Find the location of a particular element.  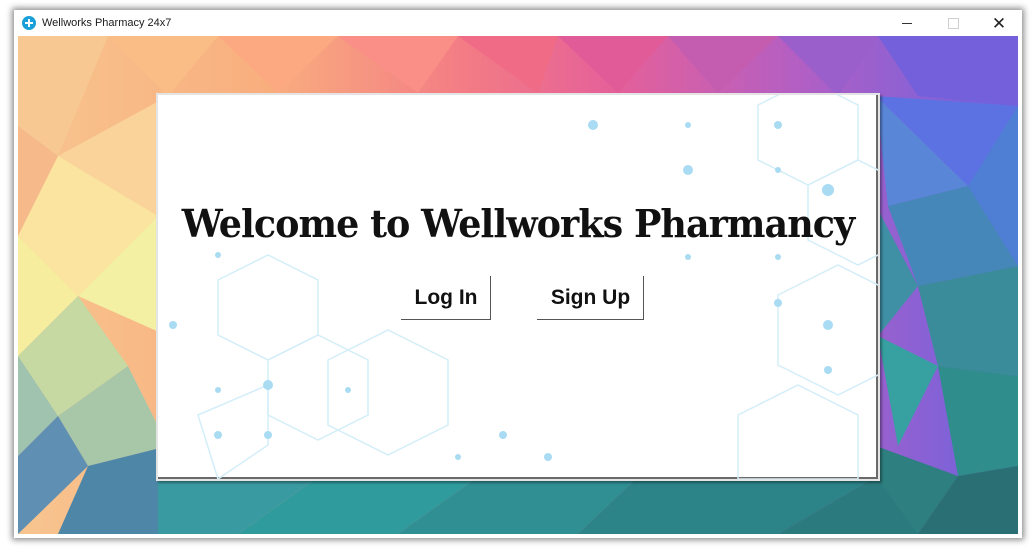

close-button: ✕ is located at coordinates (999, 23).